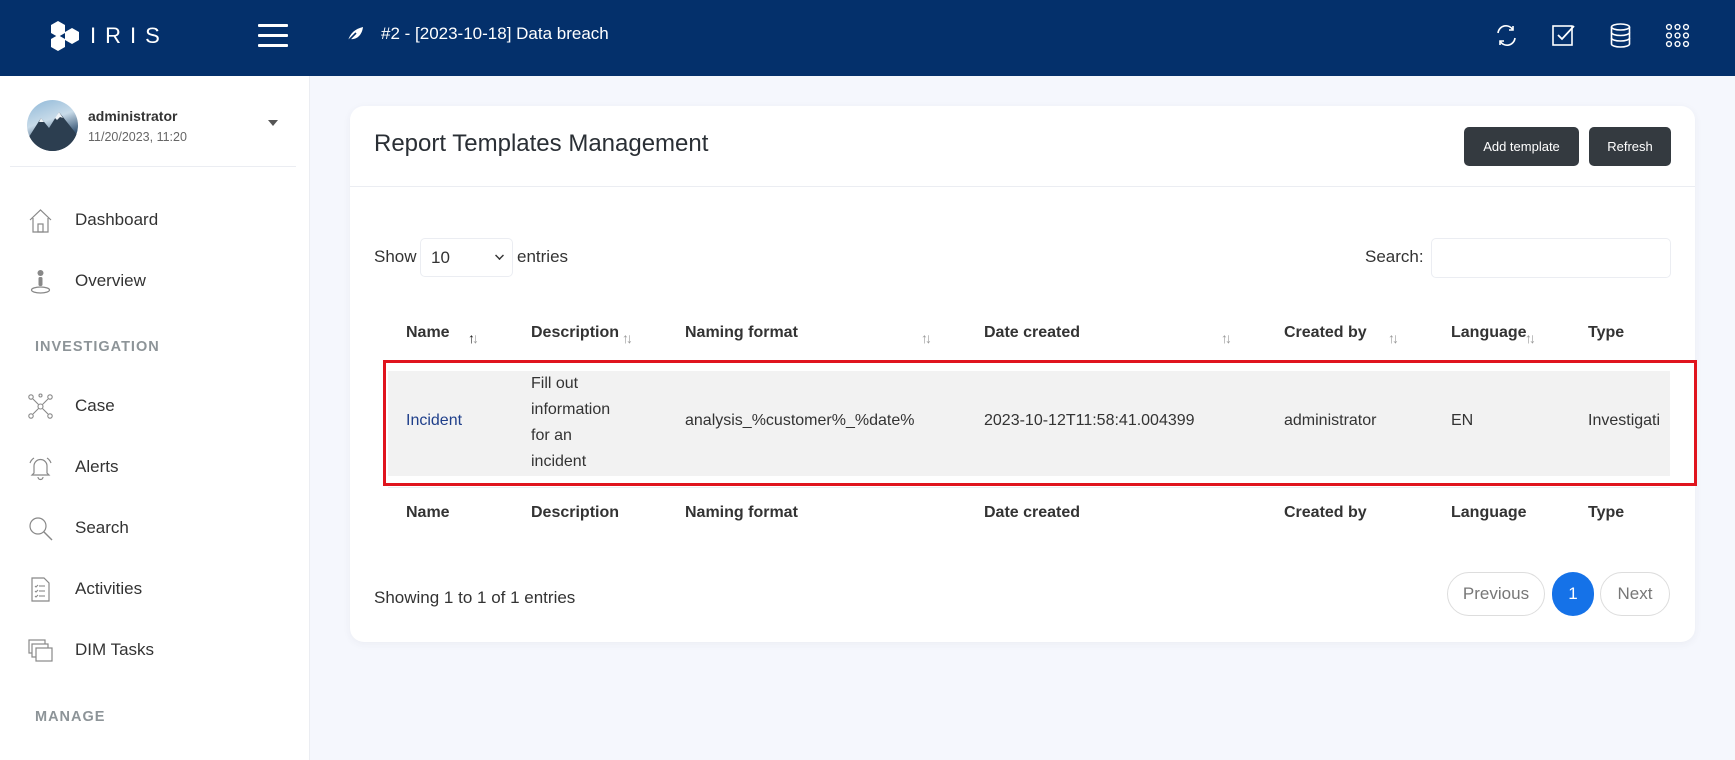 This screenshot has height=760, width=1735. What do you see at coordinates (571, 409) in the screenshot?
I see `description-line: information` at bounding box center [571, 409].